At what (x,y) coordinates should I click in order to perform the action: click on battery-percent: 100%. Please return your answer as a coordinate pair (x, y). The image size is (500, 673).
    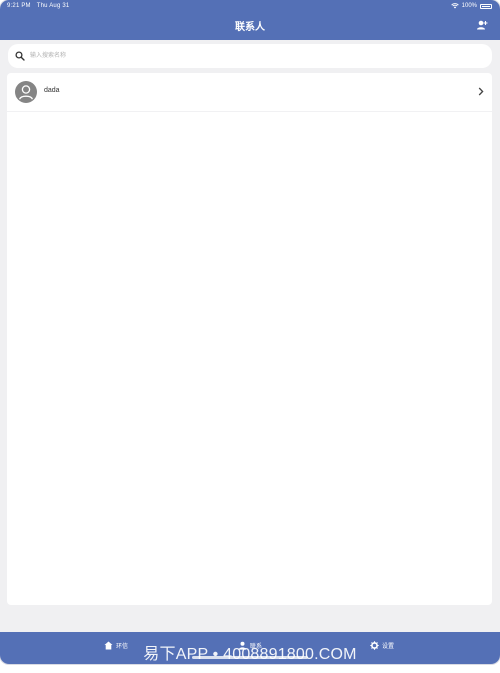
    Looking at the image, I should click on (469, 6).